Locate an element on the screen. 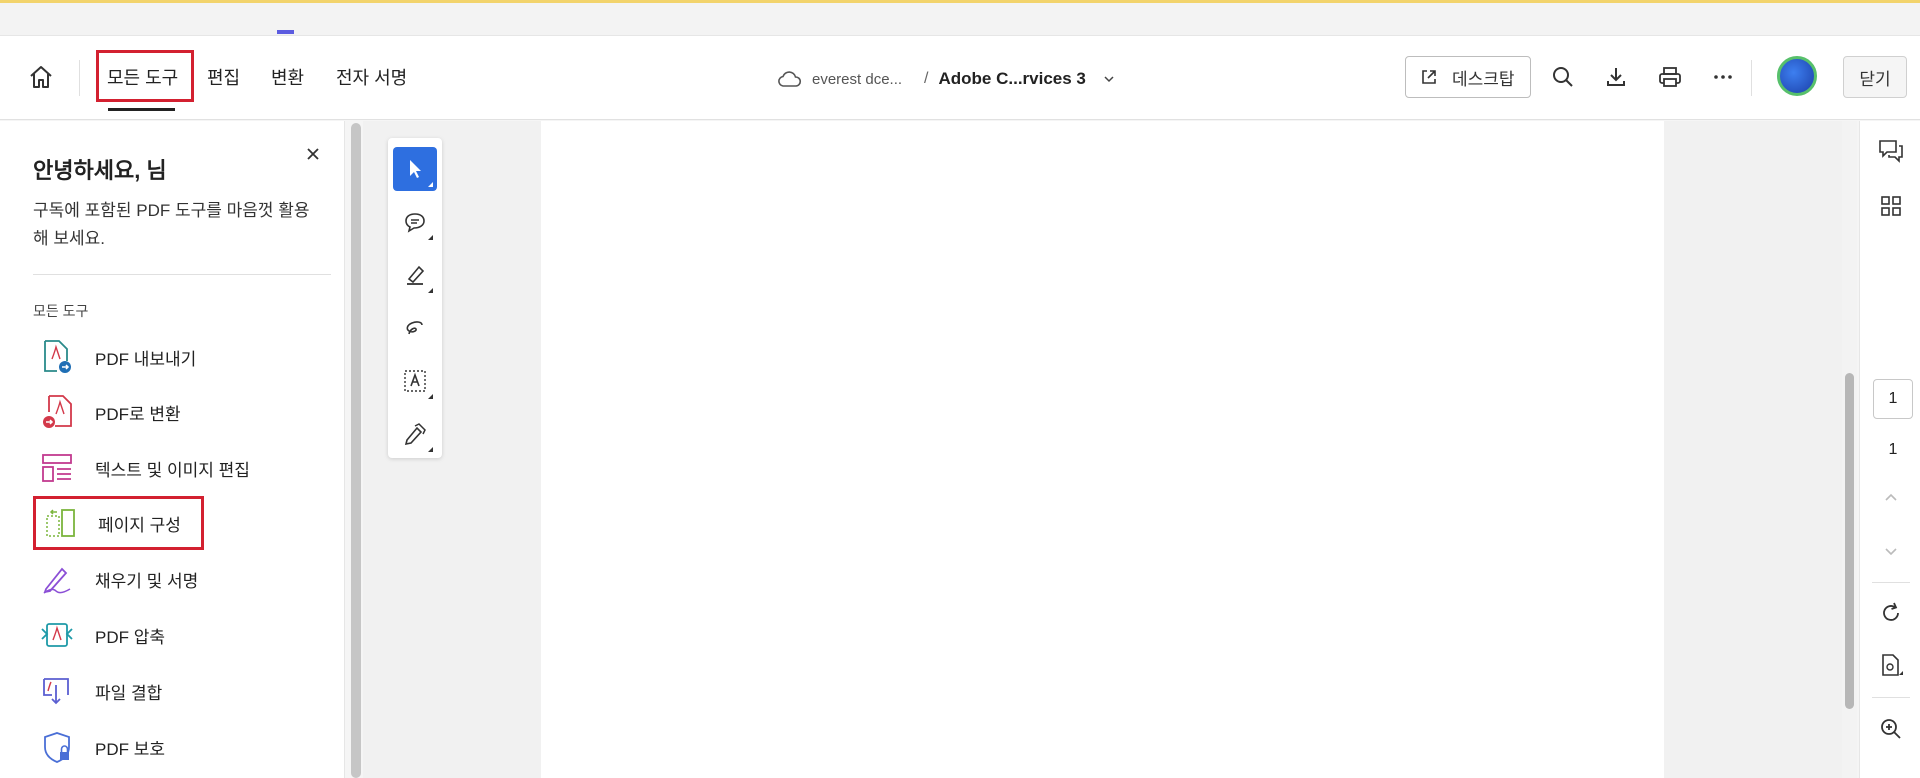  tab-label: 전자 서명 is located at coordinates (372, 78).